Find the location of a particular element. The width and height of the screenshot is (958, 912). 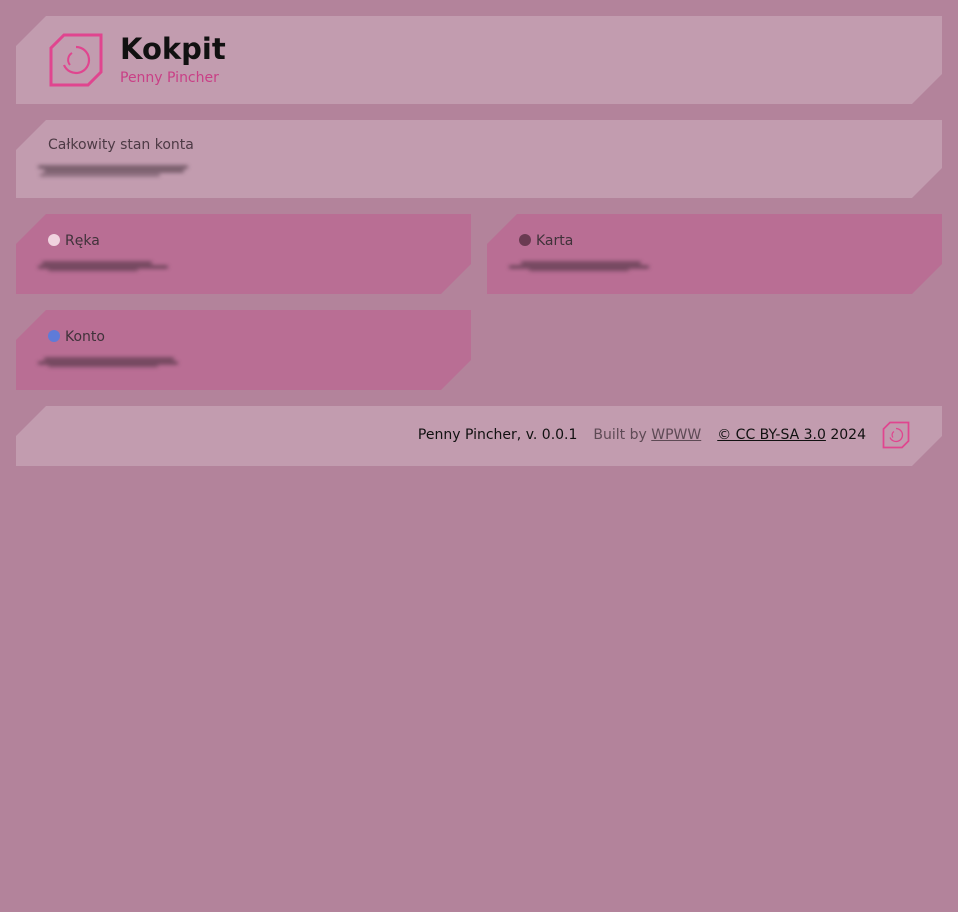

account-name: Konto is located at coordinates (85, 337).